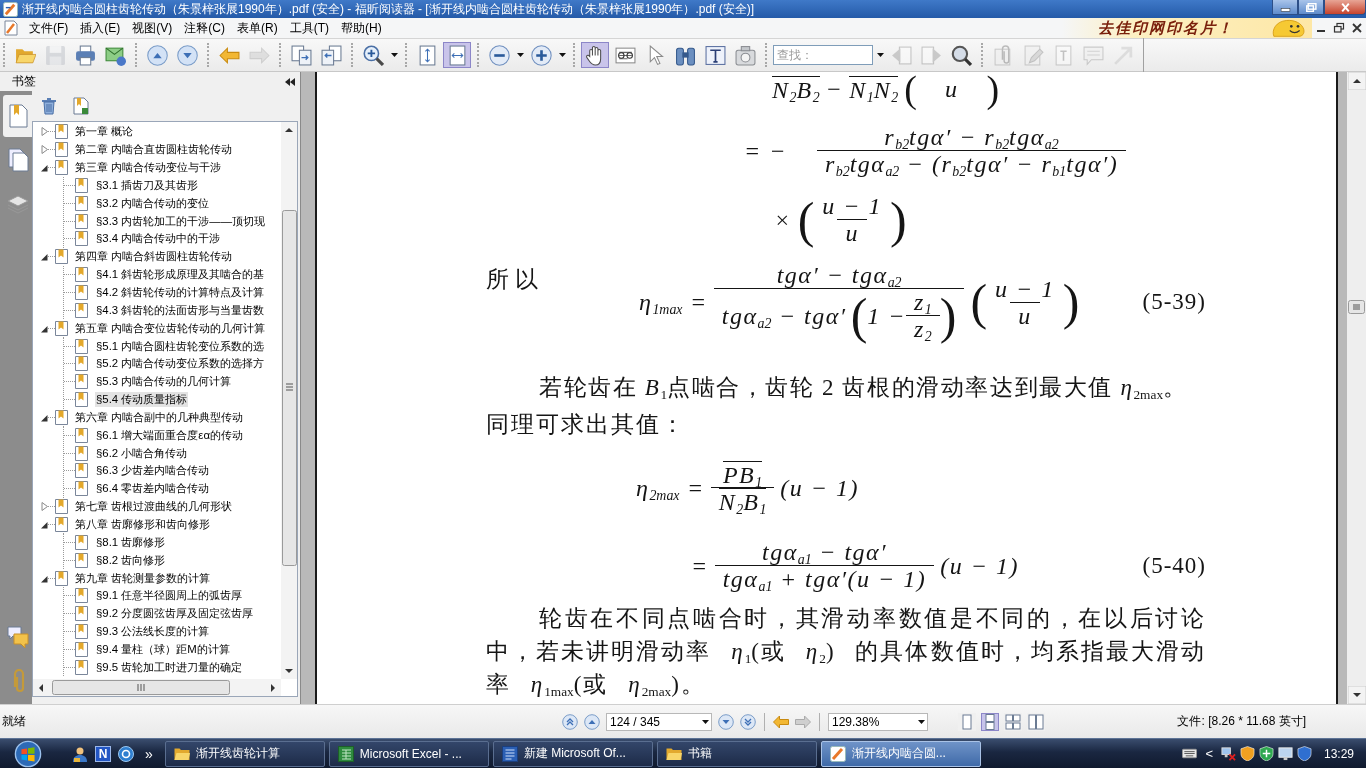 The image size is (1366, 768). Describe the element at coordinates (180, 275) in the screenshot. I see `bookmark-item: §4.1 斜齿轮形成原理及其啮合的基` at that location.